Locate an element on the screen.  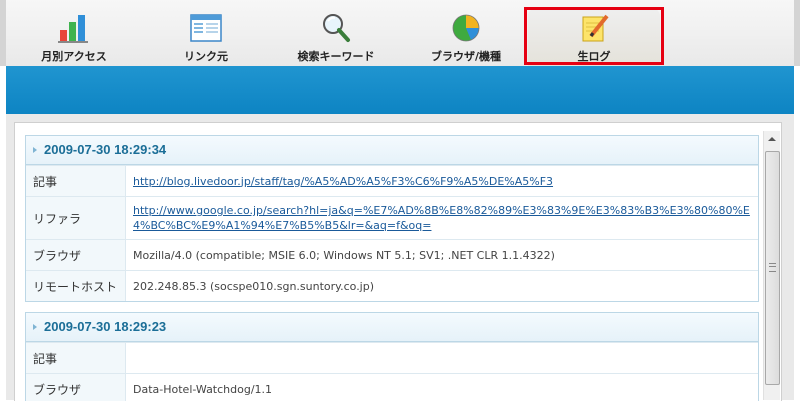
grip-icon is located at coordinates (772, 267).